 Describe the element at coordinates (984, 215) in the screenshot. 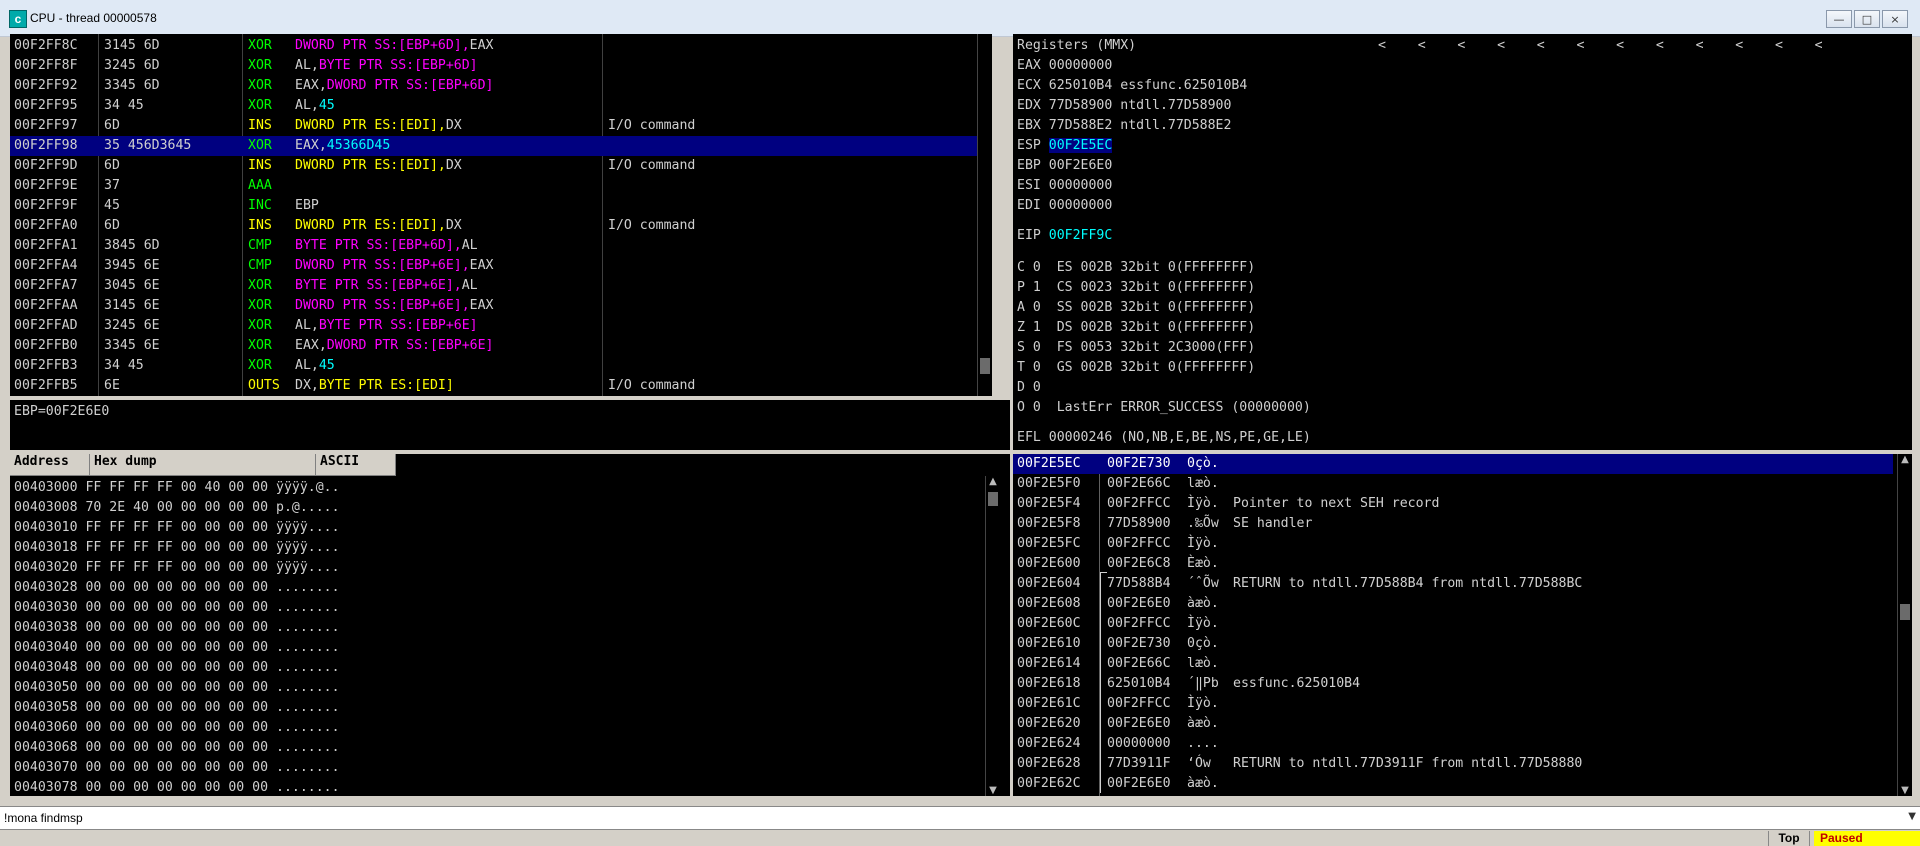

I see `disassembly-scrollbar` at that location.